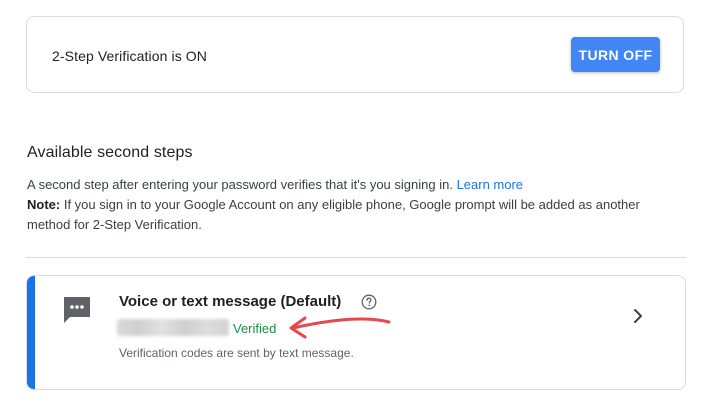  I want to click on divider, so click(356, 257).